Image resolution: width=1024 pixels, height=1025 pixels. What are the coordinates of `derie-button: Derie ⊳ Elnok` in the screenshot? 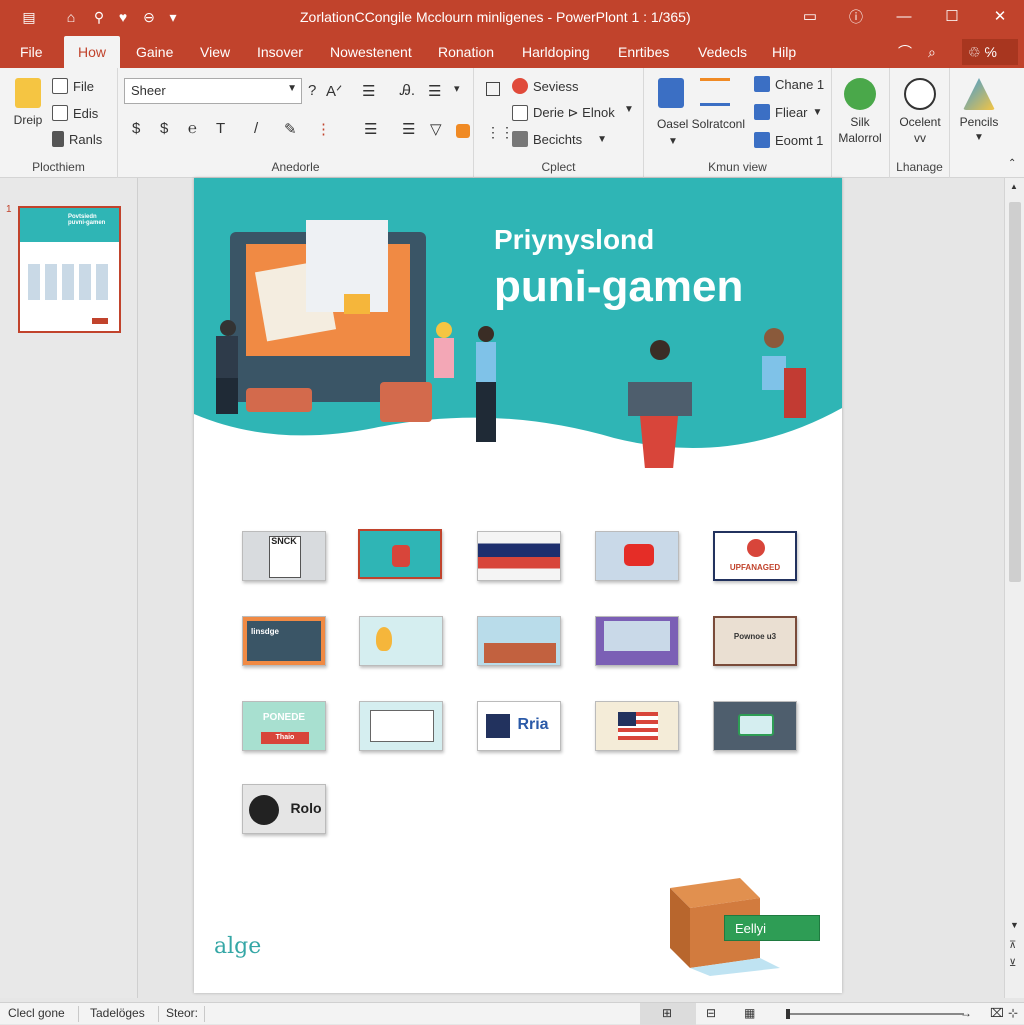 It's located at (563, 113).